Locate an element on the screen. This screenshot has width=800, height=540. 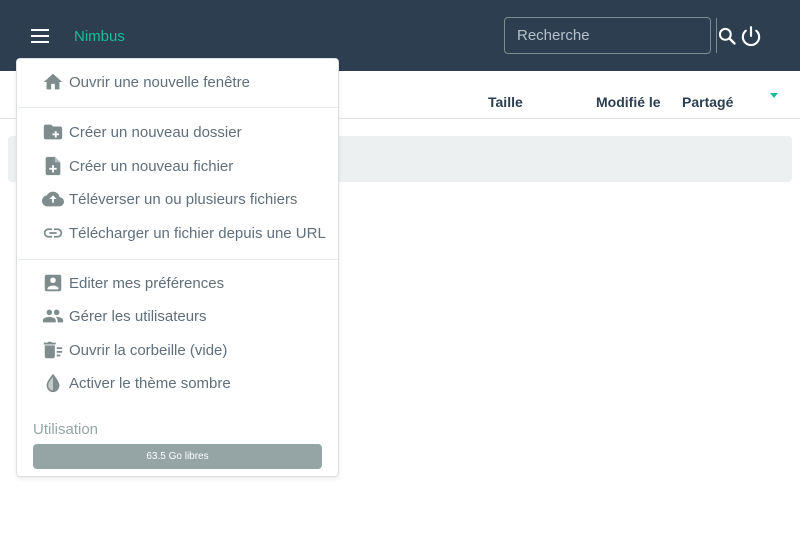
power-icon is located at coordinates (751, 36).